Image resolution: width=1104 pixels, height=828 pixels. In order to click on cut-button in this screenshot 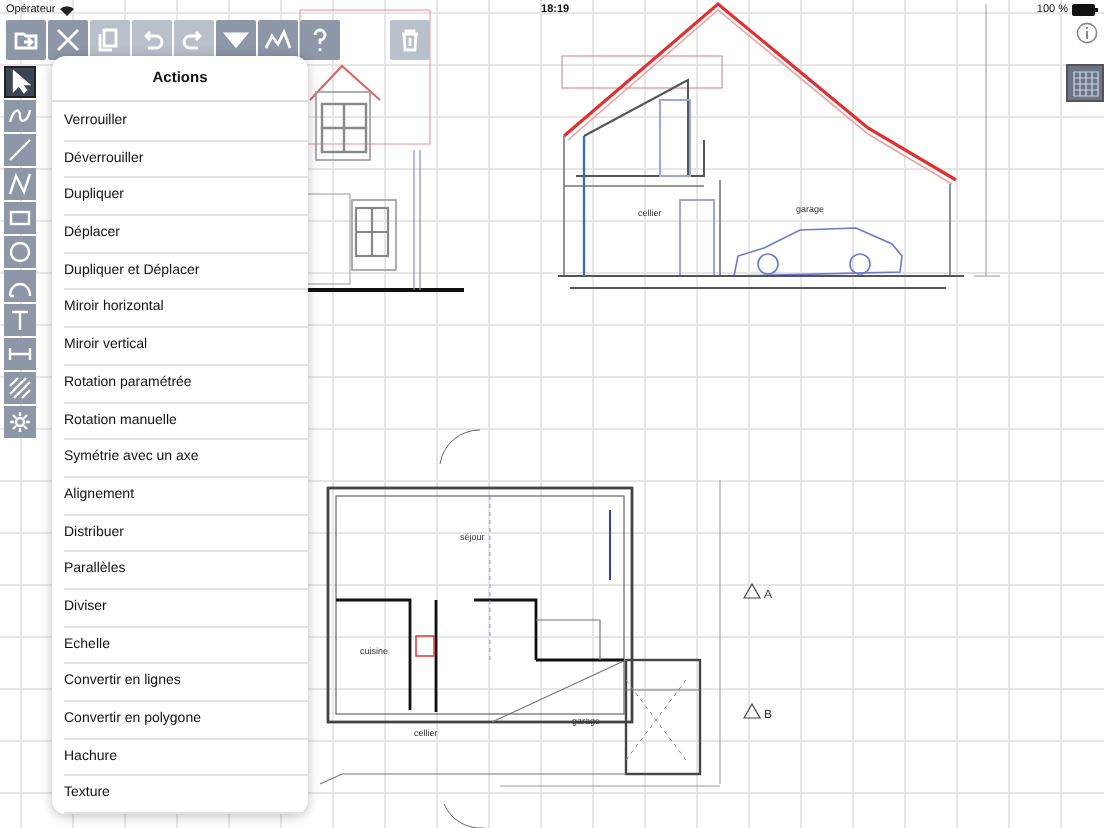, I will do `click(68, 40)`.